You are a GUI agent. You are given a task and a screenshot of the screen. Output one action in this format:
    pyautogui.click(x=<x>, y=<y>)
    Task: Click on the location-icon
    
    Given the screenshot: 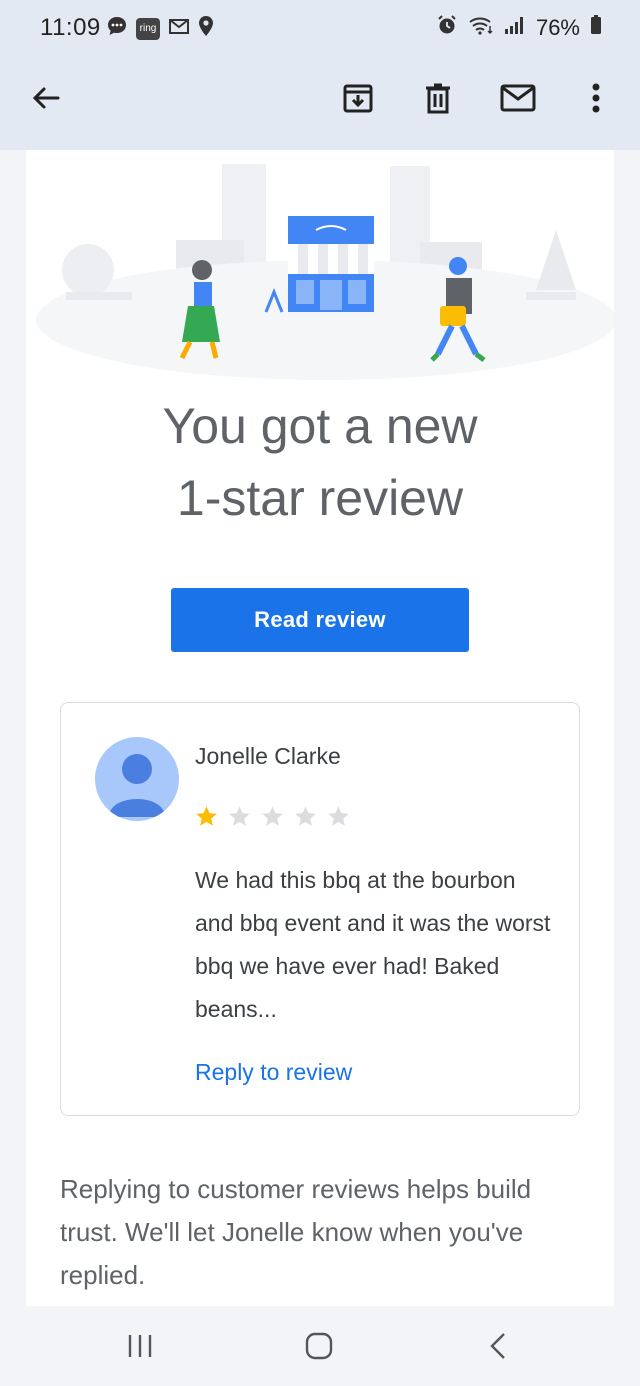 What is the action you would take?
    pyautogui.click(x=206, y=28)
    